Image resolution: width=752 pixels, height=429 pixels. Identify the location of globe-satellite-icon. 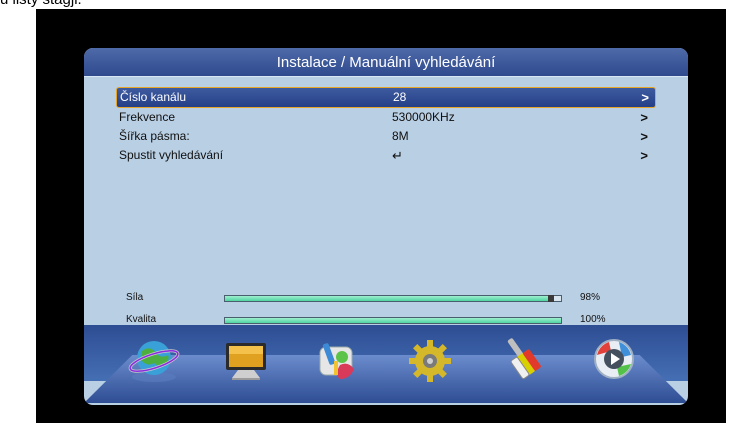
(154, 359).